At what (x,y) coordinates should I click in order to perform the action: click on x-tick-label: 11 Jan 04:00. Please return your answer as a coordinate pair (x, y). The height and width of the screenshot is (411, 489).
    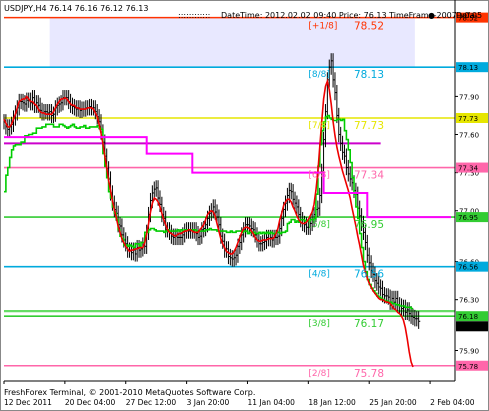
    Looking at the image, I should click on (271, 402).